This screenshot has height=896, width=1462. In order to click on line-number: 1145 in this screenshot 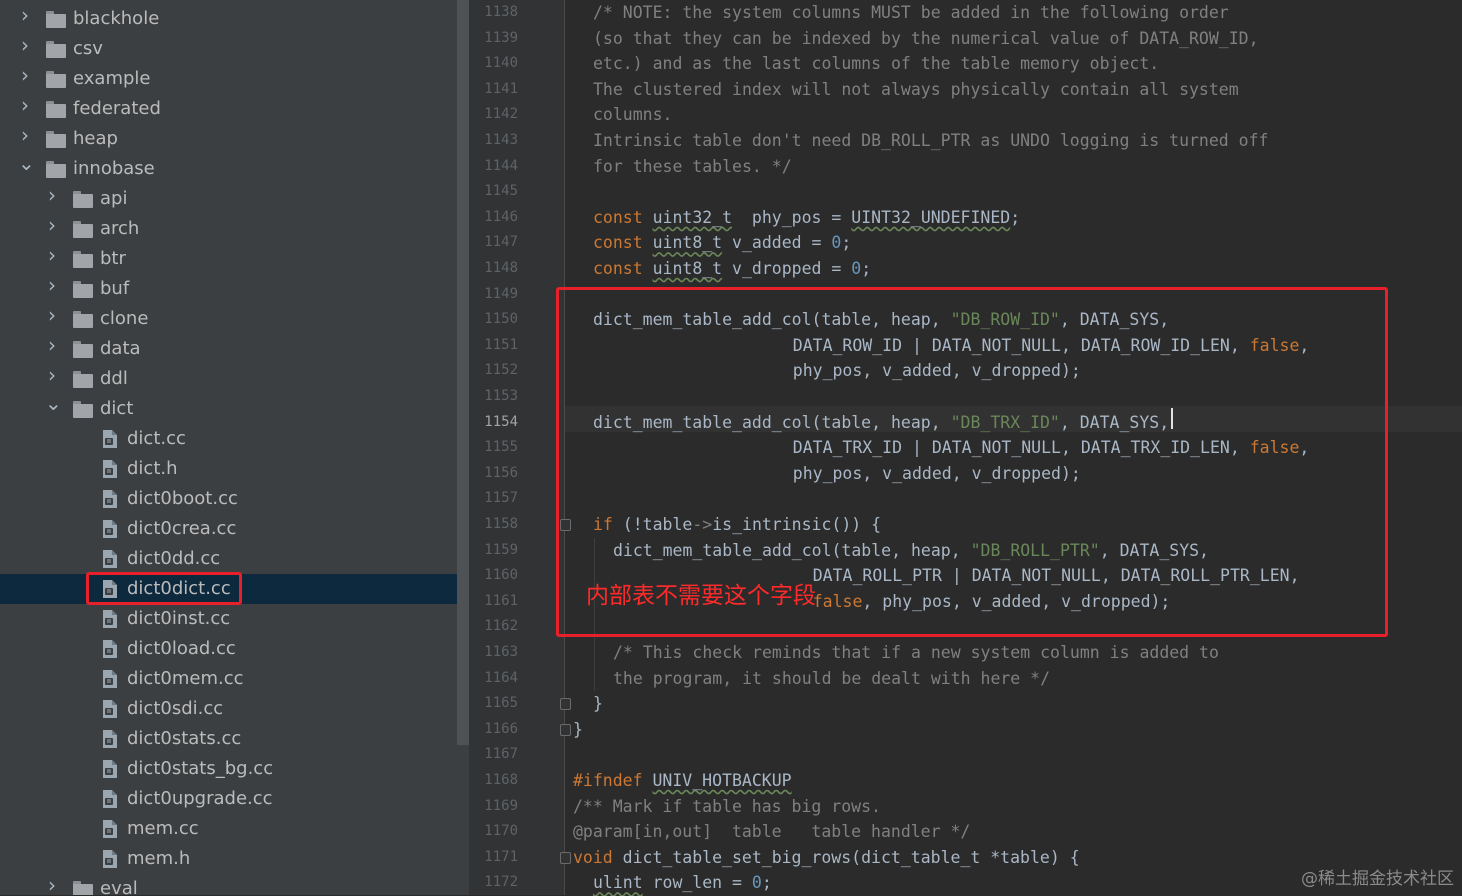, I will do `click(501, 191)`.